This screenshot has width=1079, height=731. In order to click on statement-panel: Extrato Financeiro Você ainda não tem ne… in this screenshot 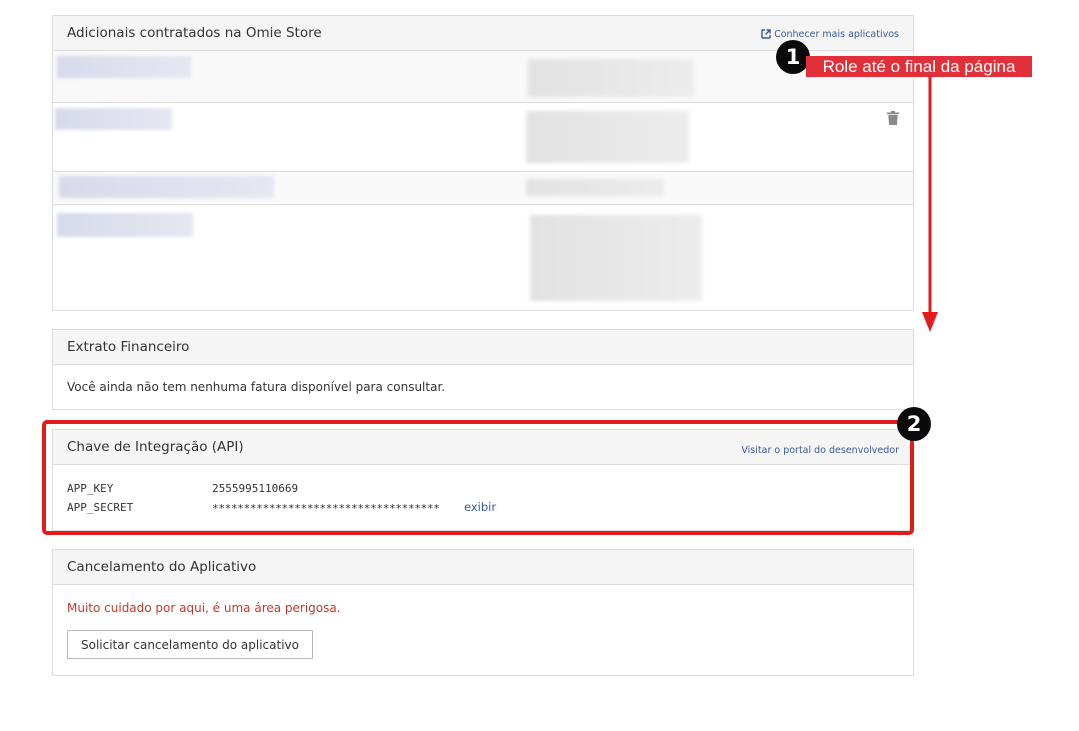, I will do `click(483, 369)`.